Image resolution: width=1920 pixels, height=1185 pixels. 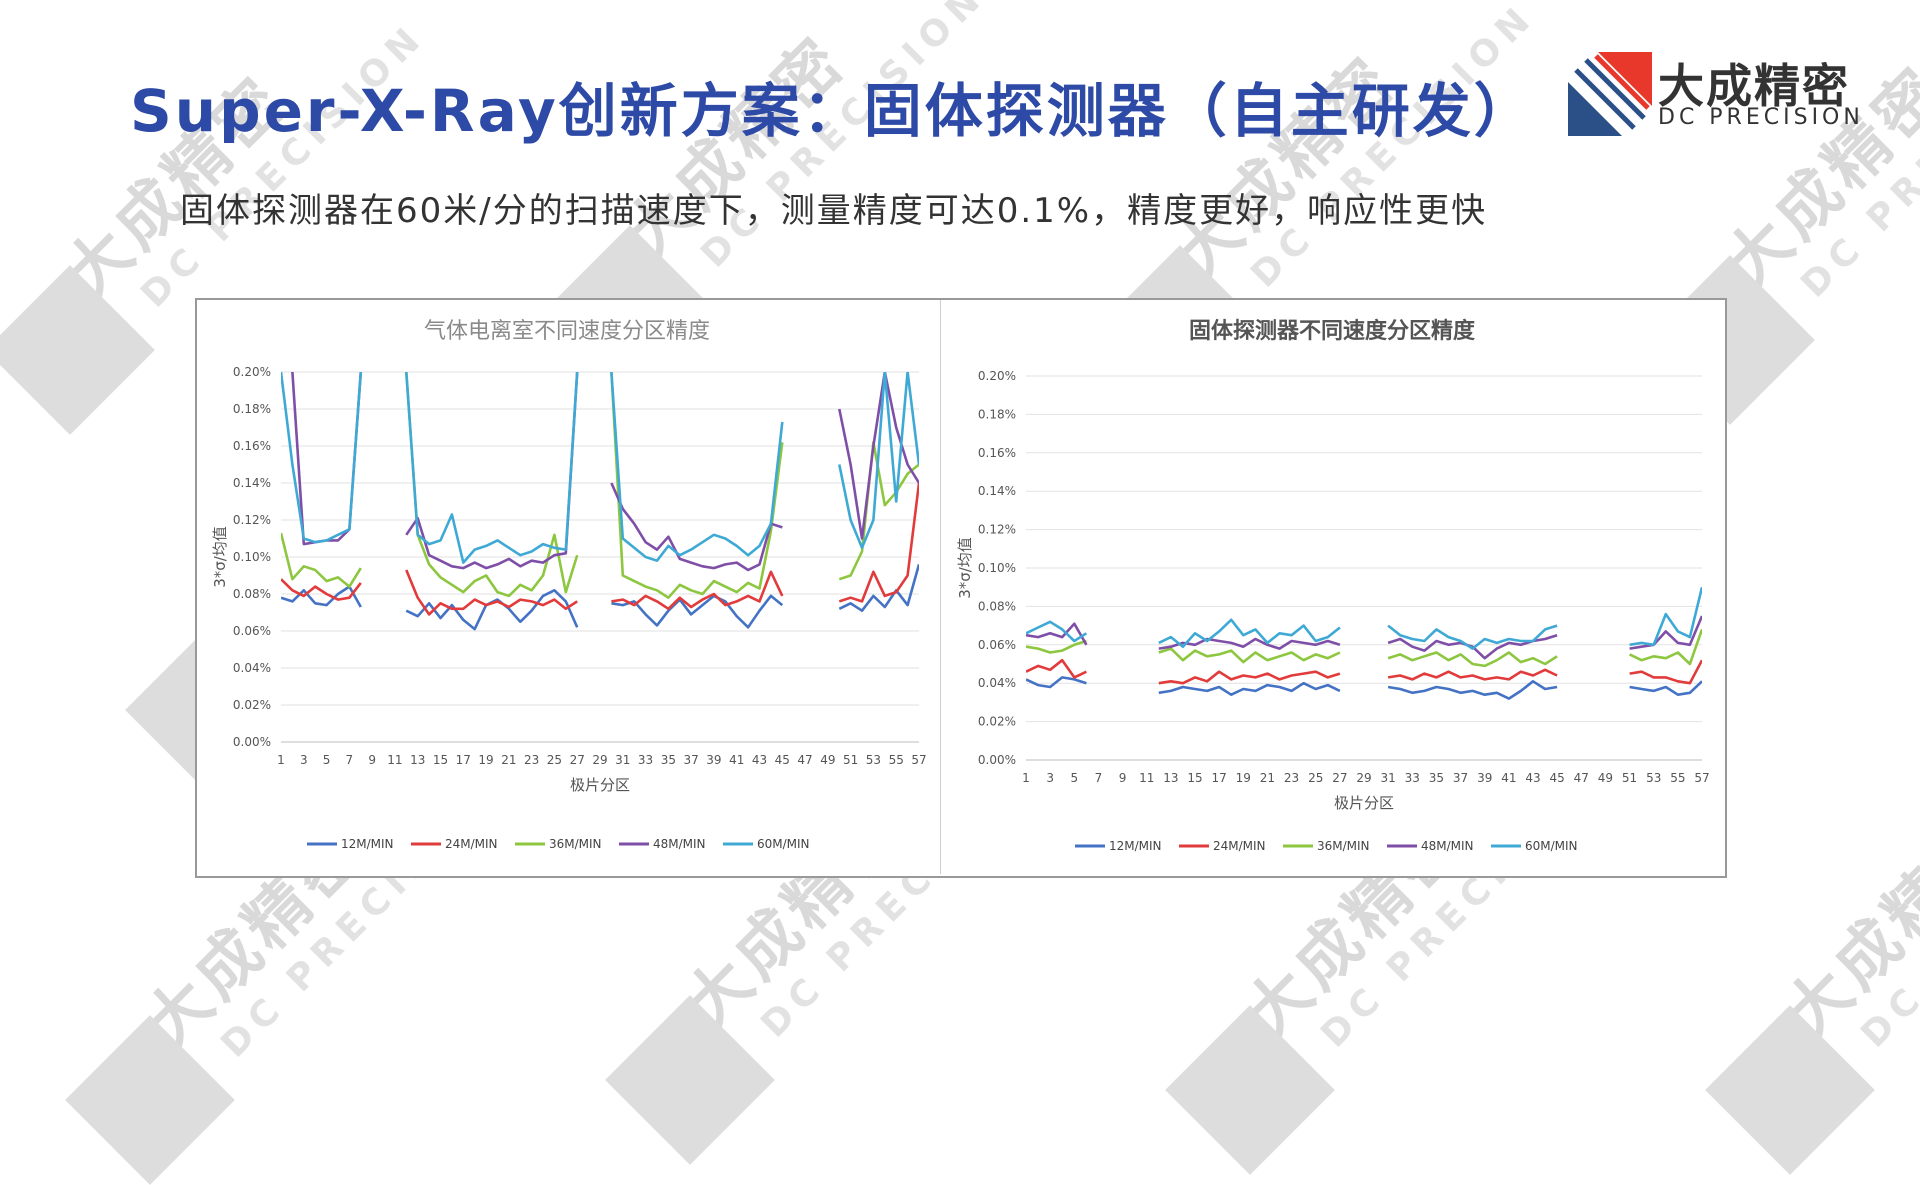 What do you see at coordinates (1332, 331) in the screenshot?
I see `chart-title: 固体探测器不同速度分区精度` at bounding box center [1332, 331].